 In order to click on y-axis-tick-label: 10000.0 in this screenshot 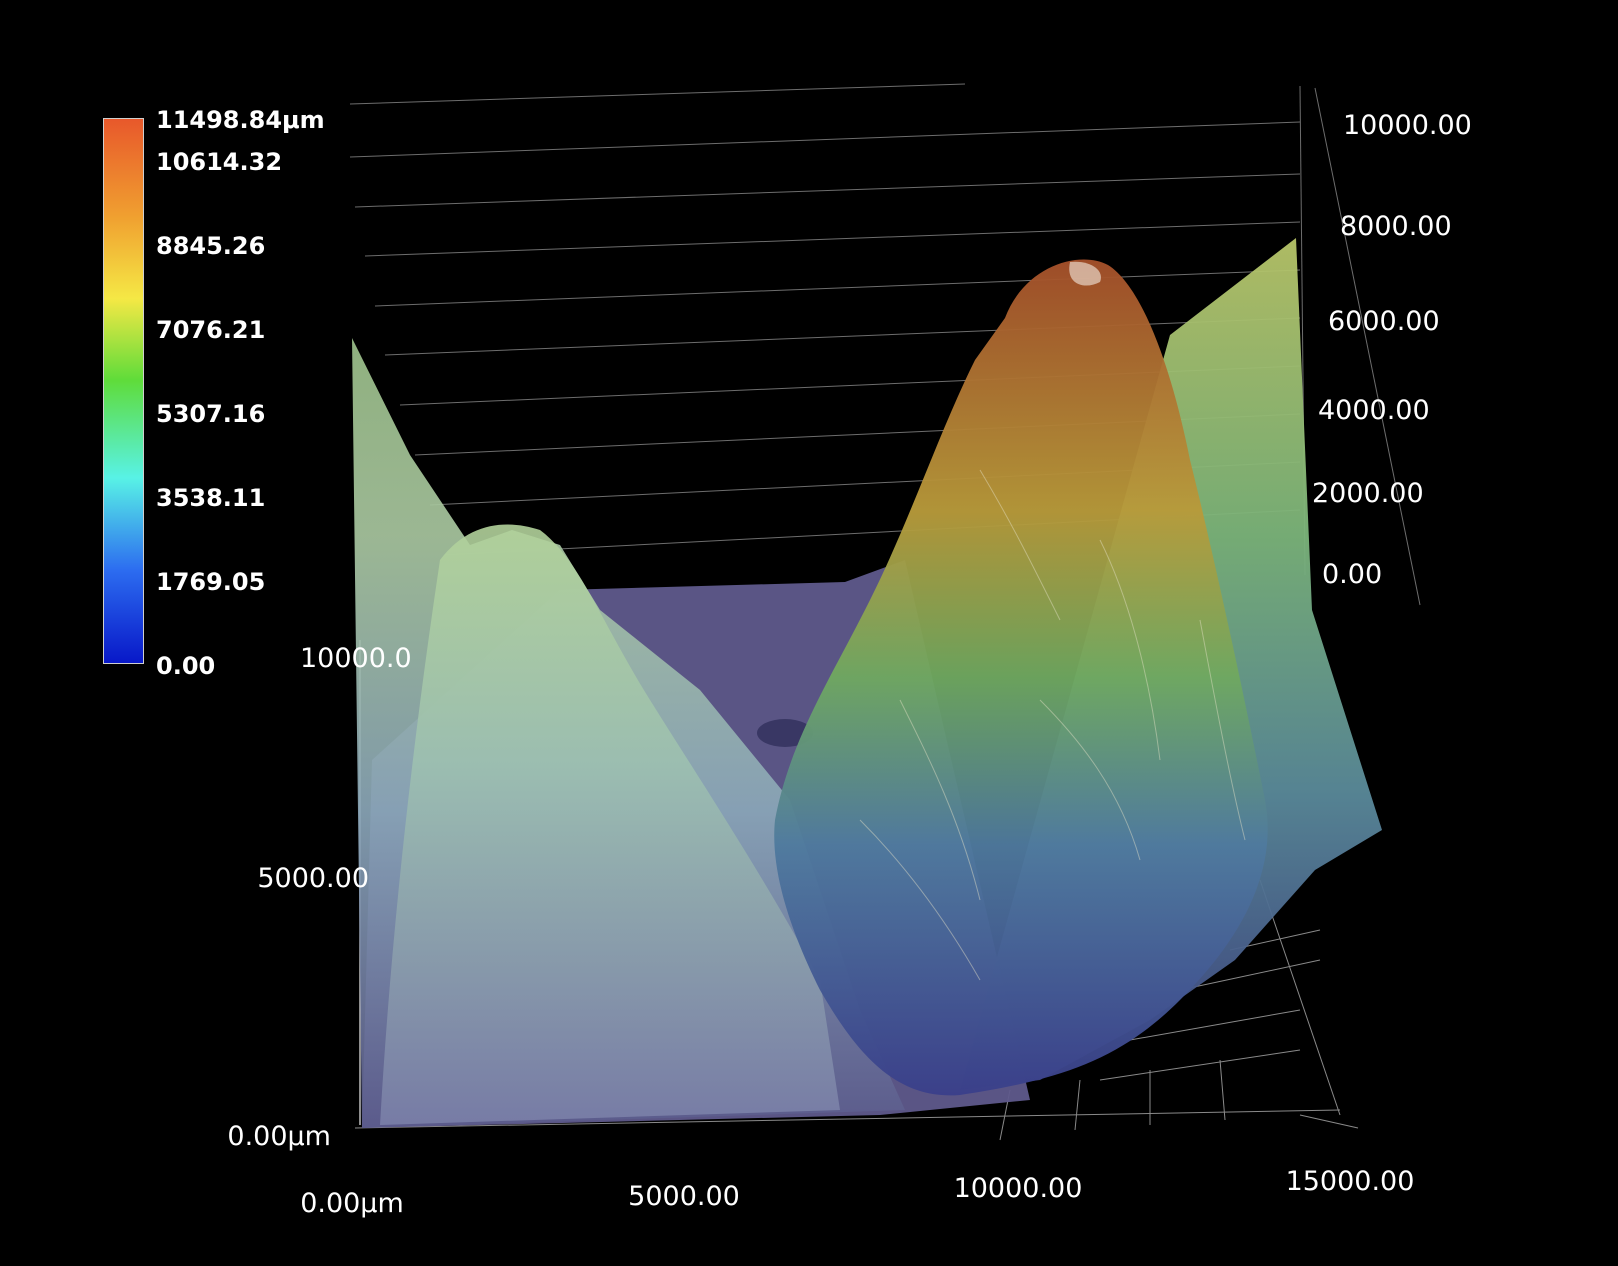, I will do `click(356, 658)`.